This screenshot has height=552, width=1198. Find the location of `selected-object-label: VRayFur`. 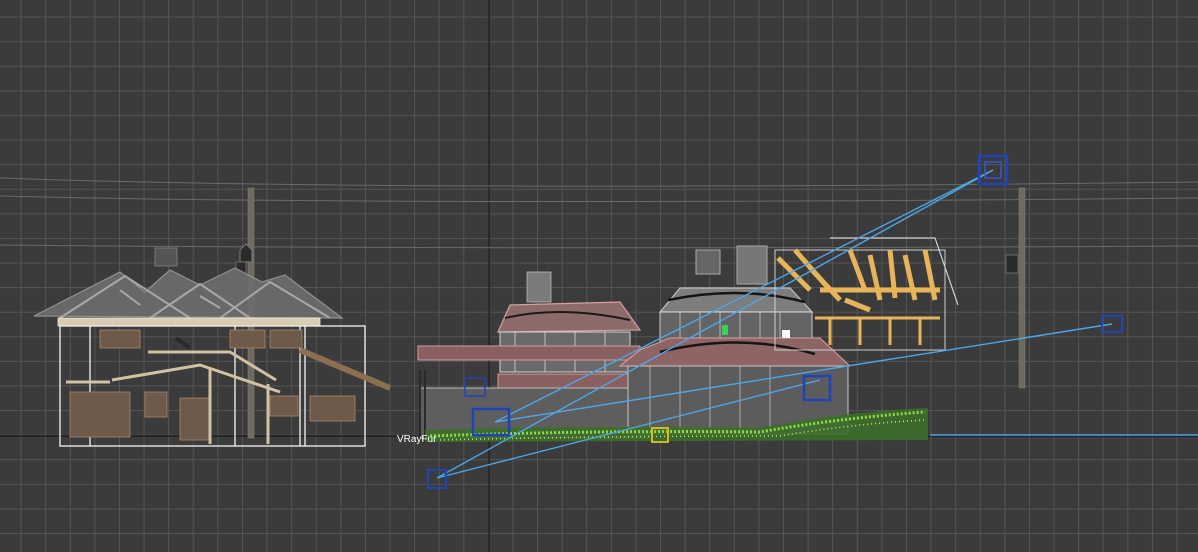

selected-object-label: VRayFur is located at coordinates (417, 439).